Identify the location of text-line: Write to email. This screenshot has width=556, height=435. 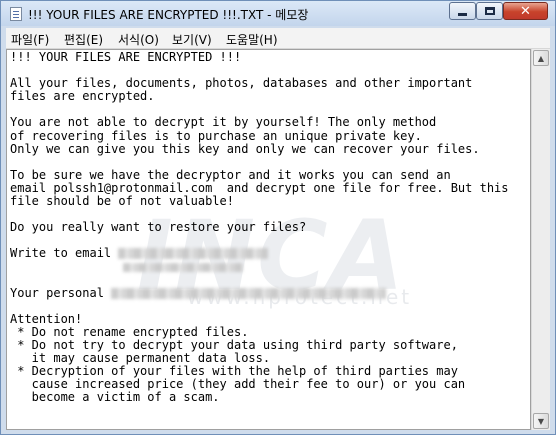
(259, 253).